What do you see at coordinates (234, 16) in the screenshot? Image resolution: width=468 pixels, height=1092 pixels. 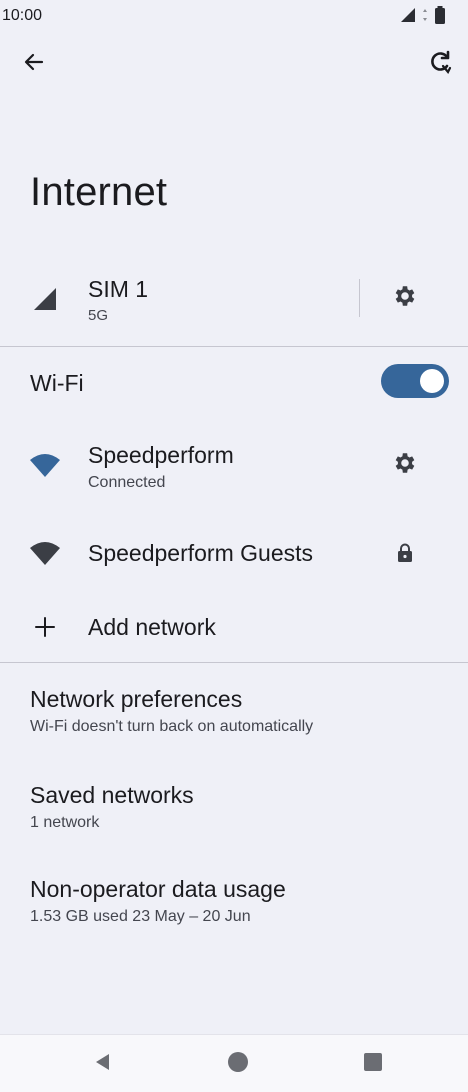 I see `status-bar: 10:00` at bounding box center [234, 16].